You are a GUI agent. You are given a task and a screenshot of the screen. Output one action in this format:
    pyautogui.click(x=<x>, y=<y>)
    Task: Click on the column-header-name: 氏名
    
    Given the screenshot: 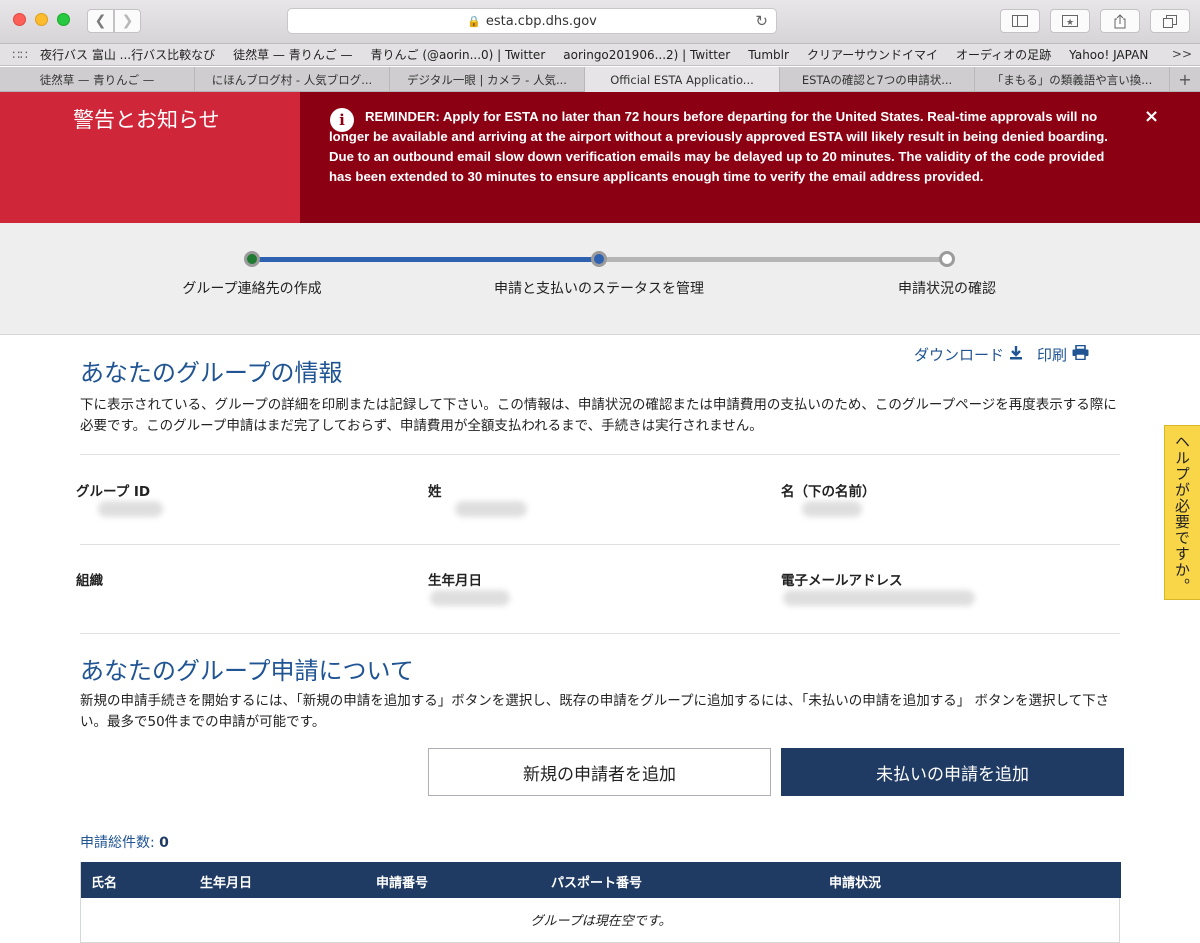 What is the action you would take?
    pyautogui.click(x=104, y=881)
    